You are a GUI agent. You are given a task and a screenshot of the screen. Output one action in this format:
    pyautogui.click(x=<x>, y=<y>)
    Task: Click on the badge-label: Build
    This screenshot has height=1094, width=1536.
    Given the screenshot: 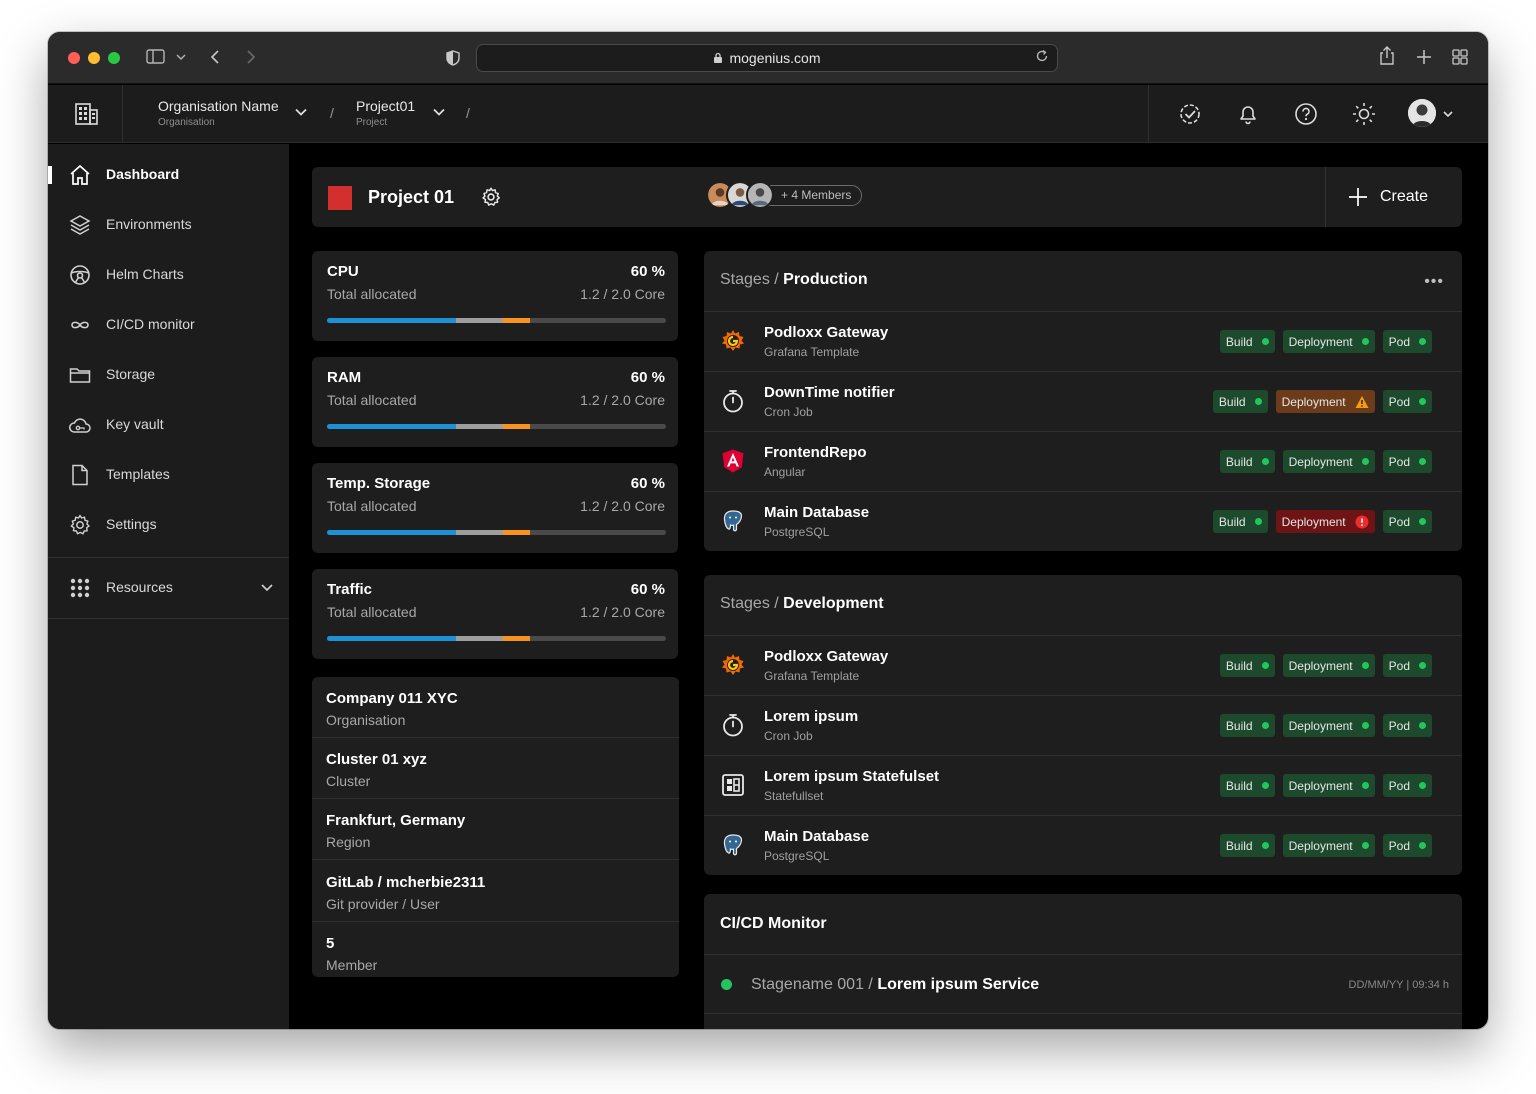 What is the action you would take?
    pyautogui.click(x=1239, y=725)
    